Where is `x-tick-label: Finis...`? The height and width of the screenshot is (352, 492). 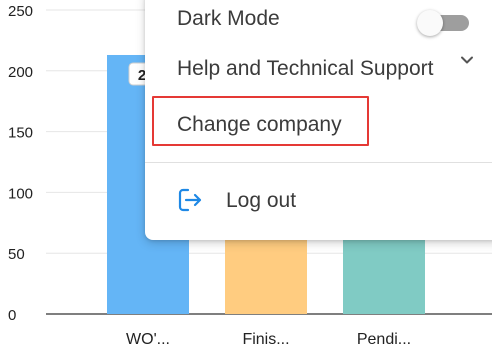
x-tick-label: Finis... is located at coordinates (265, 339).